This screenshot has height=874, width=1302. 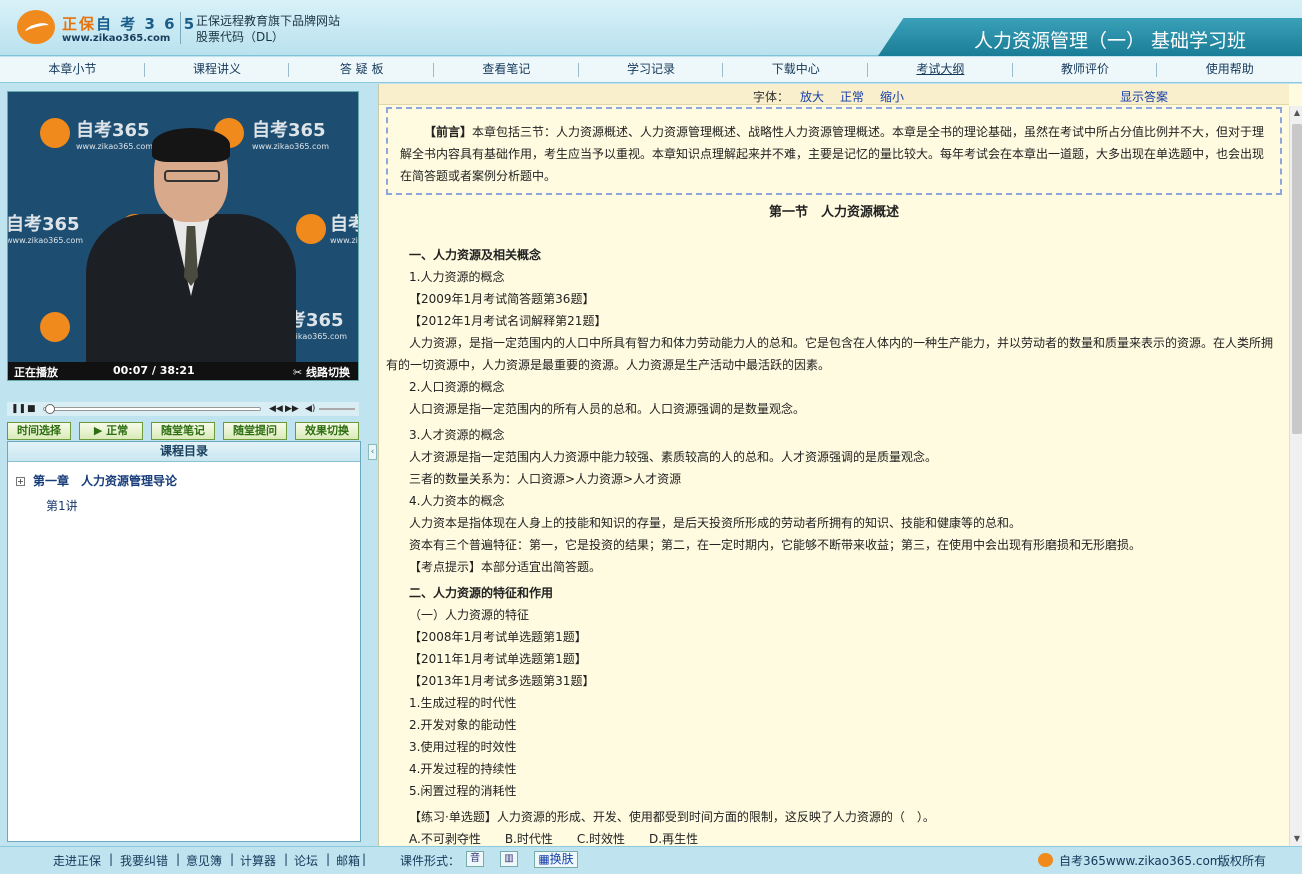 I want to click on logo-url: www.zikao365.com, so click(x=116, y=38).